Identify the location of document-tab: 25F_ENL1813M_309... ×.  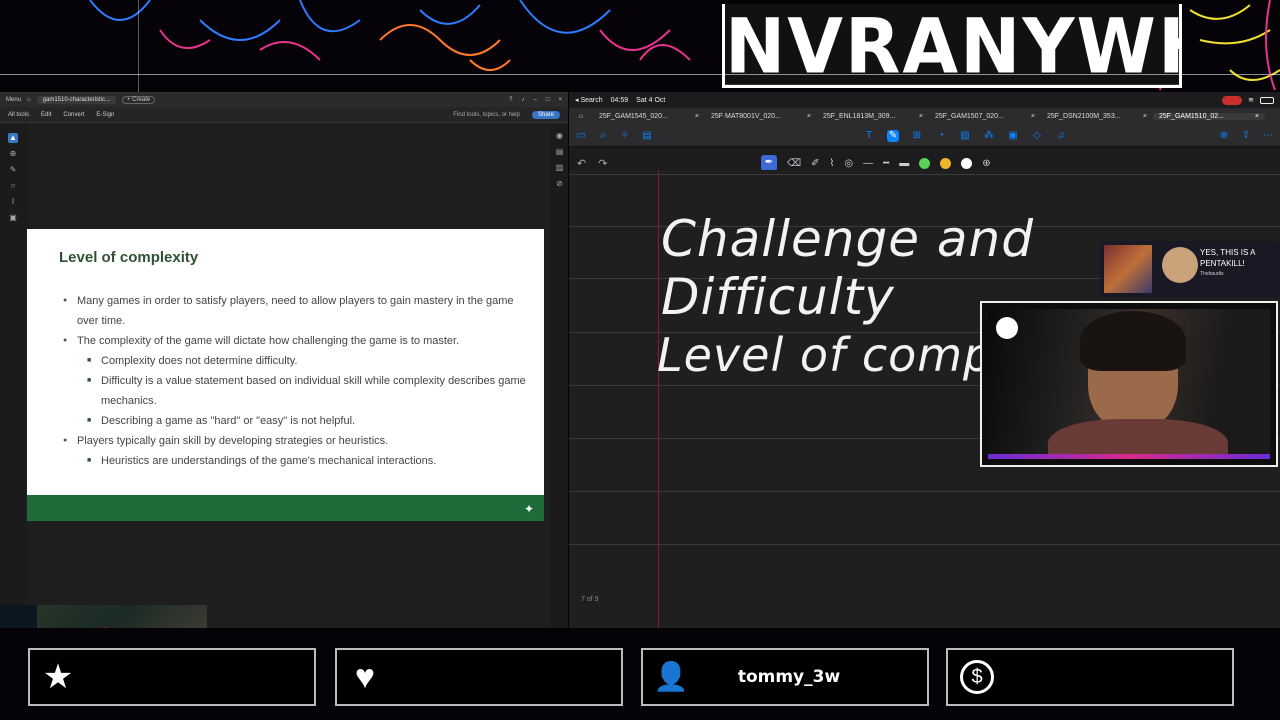
(873, 116).